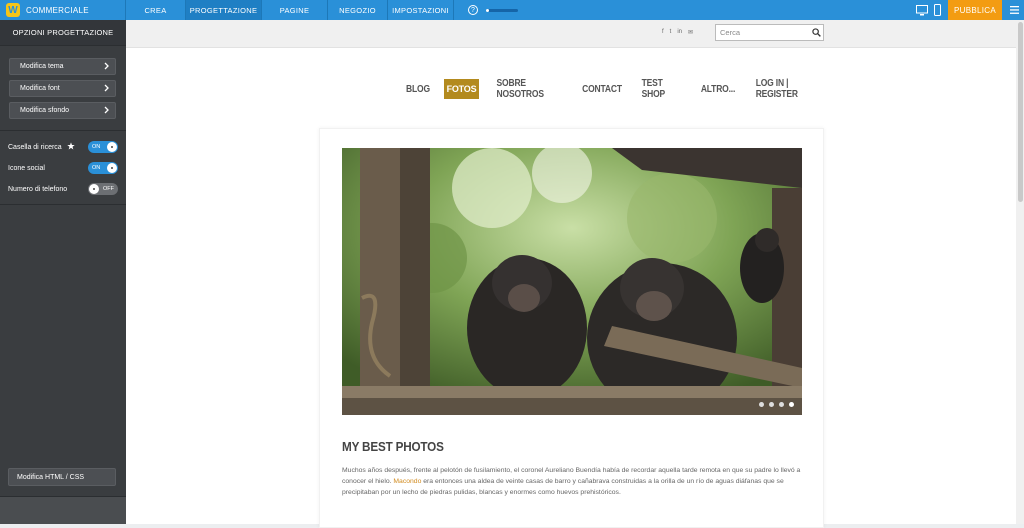 Image resolution: width=1024 pixels, height=528 pixels. What do you see at coordinates (393, 446) in the screenshot?
I see `post-title: MY BEST PHOTOS` at bounding box center [393, 446].